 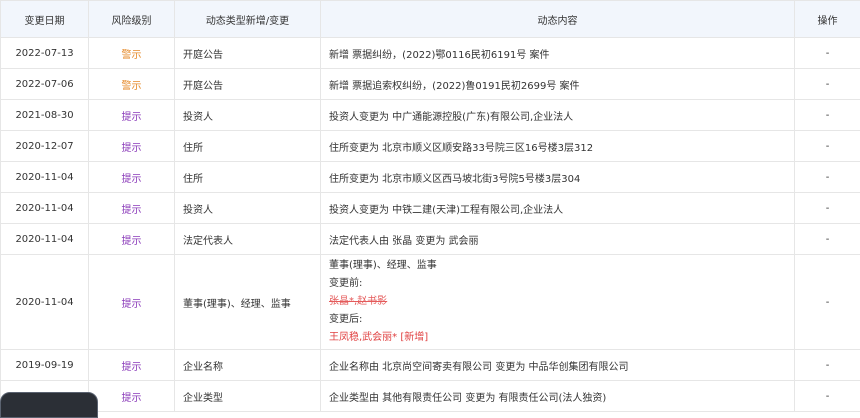 I want to click on row-date: 2021-08-30, so click(x=45, y=115).